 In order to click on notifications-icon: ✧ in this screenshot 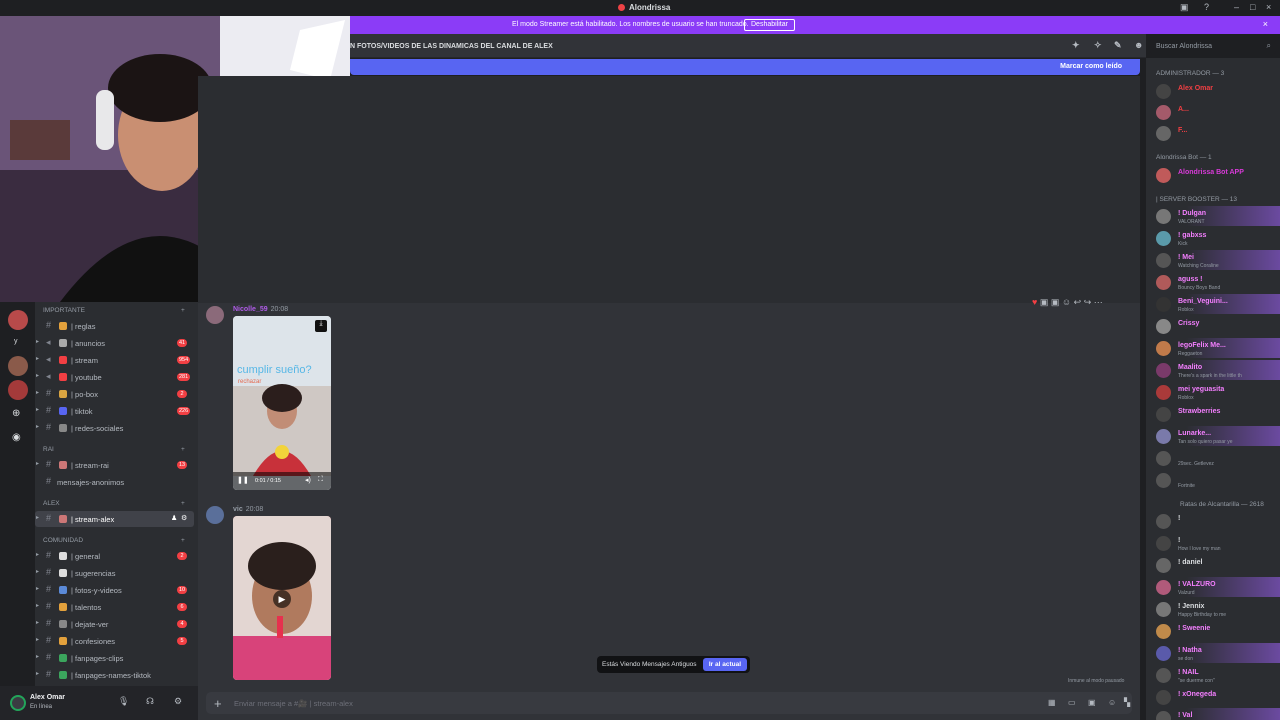, I will do `click(1098, 45)`.